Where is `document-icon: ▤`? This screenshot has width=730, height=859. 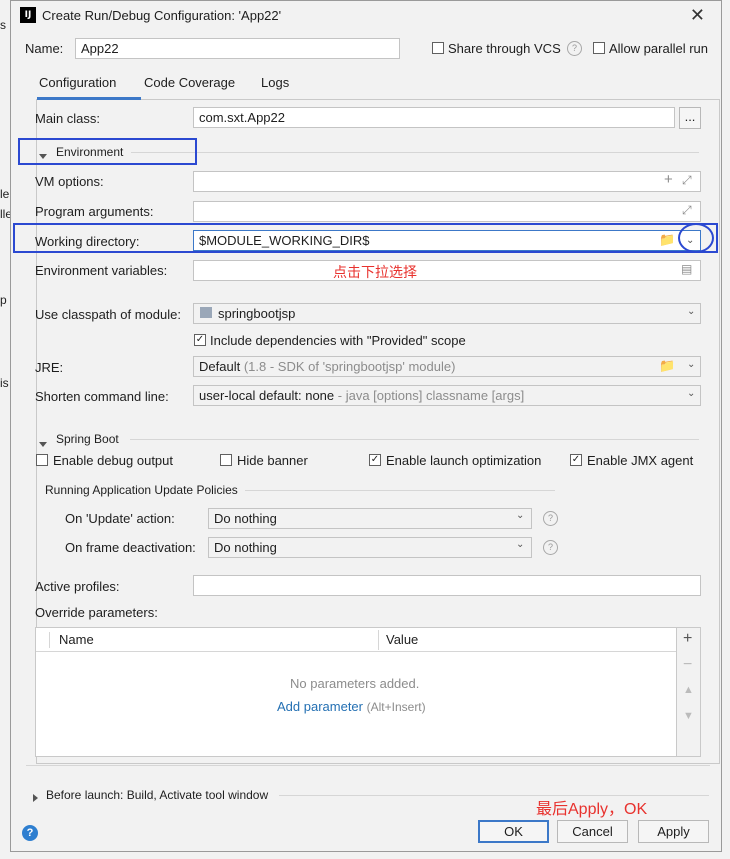 document-icon: ▤ is located at coordinates (686, 269).